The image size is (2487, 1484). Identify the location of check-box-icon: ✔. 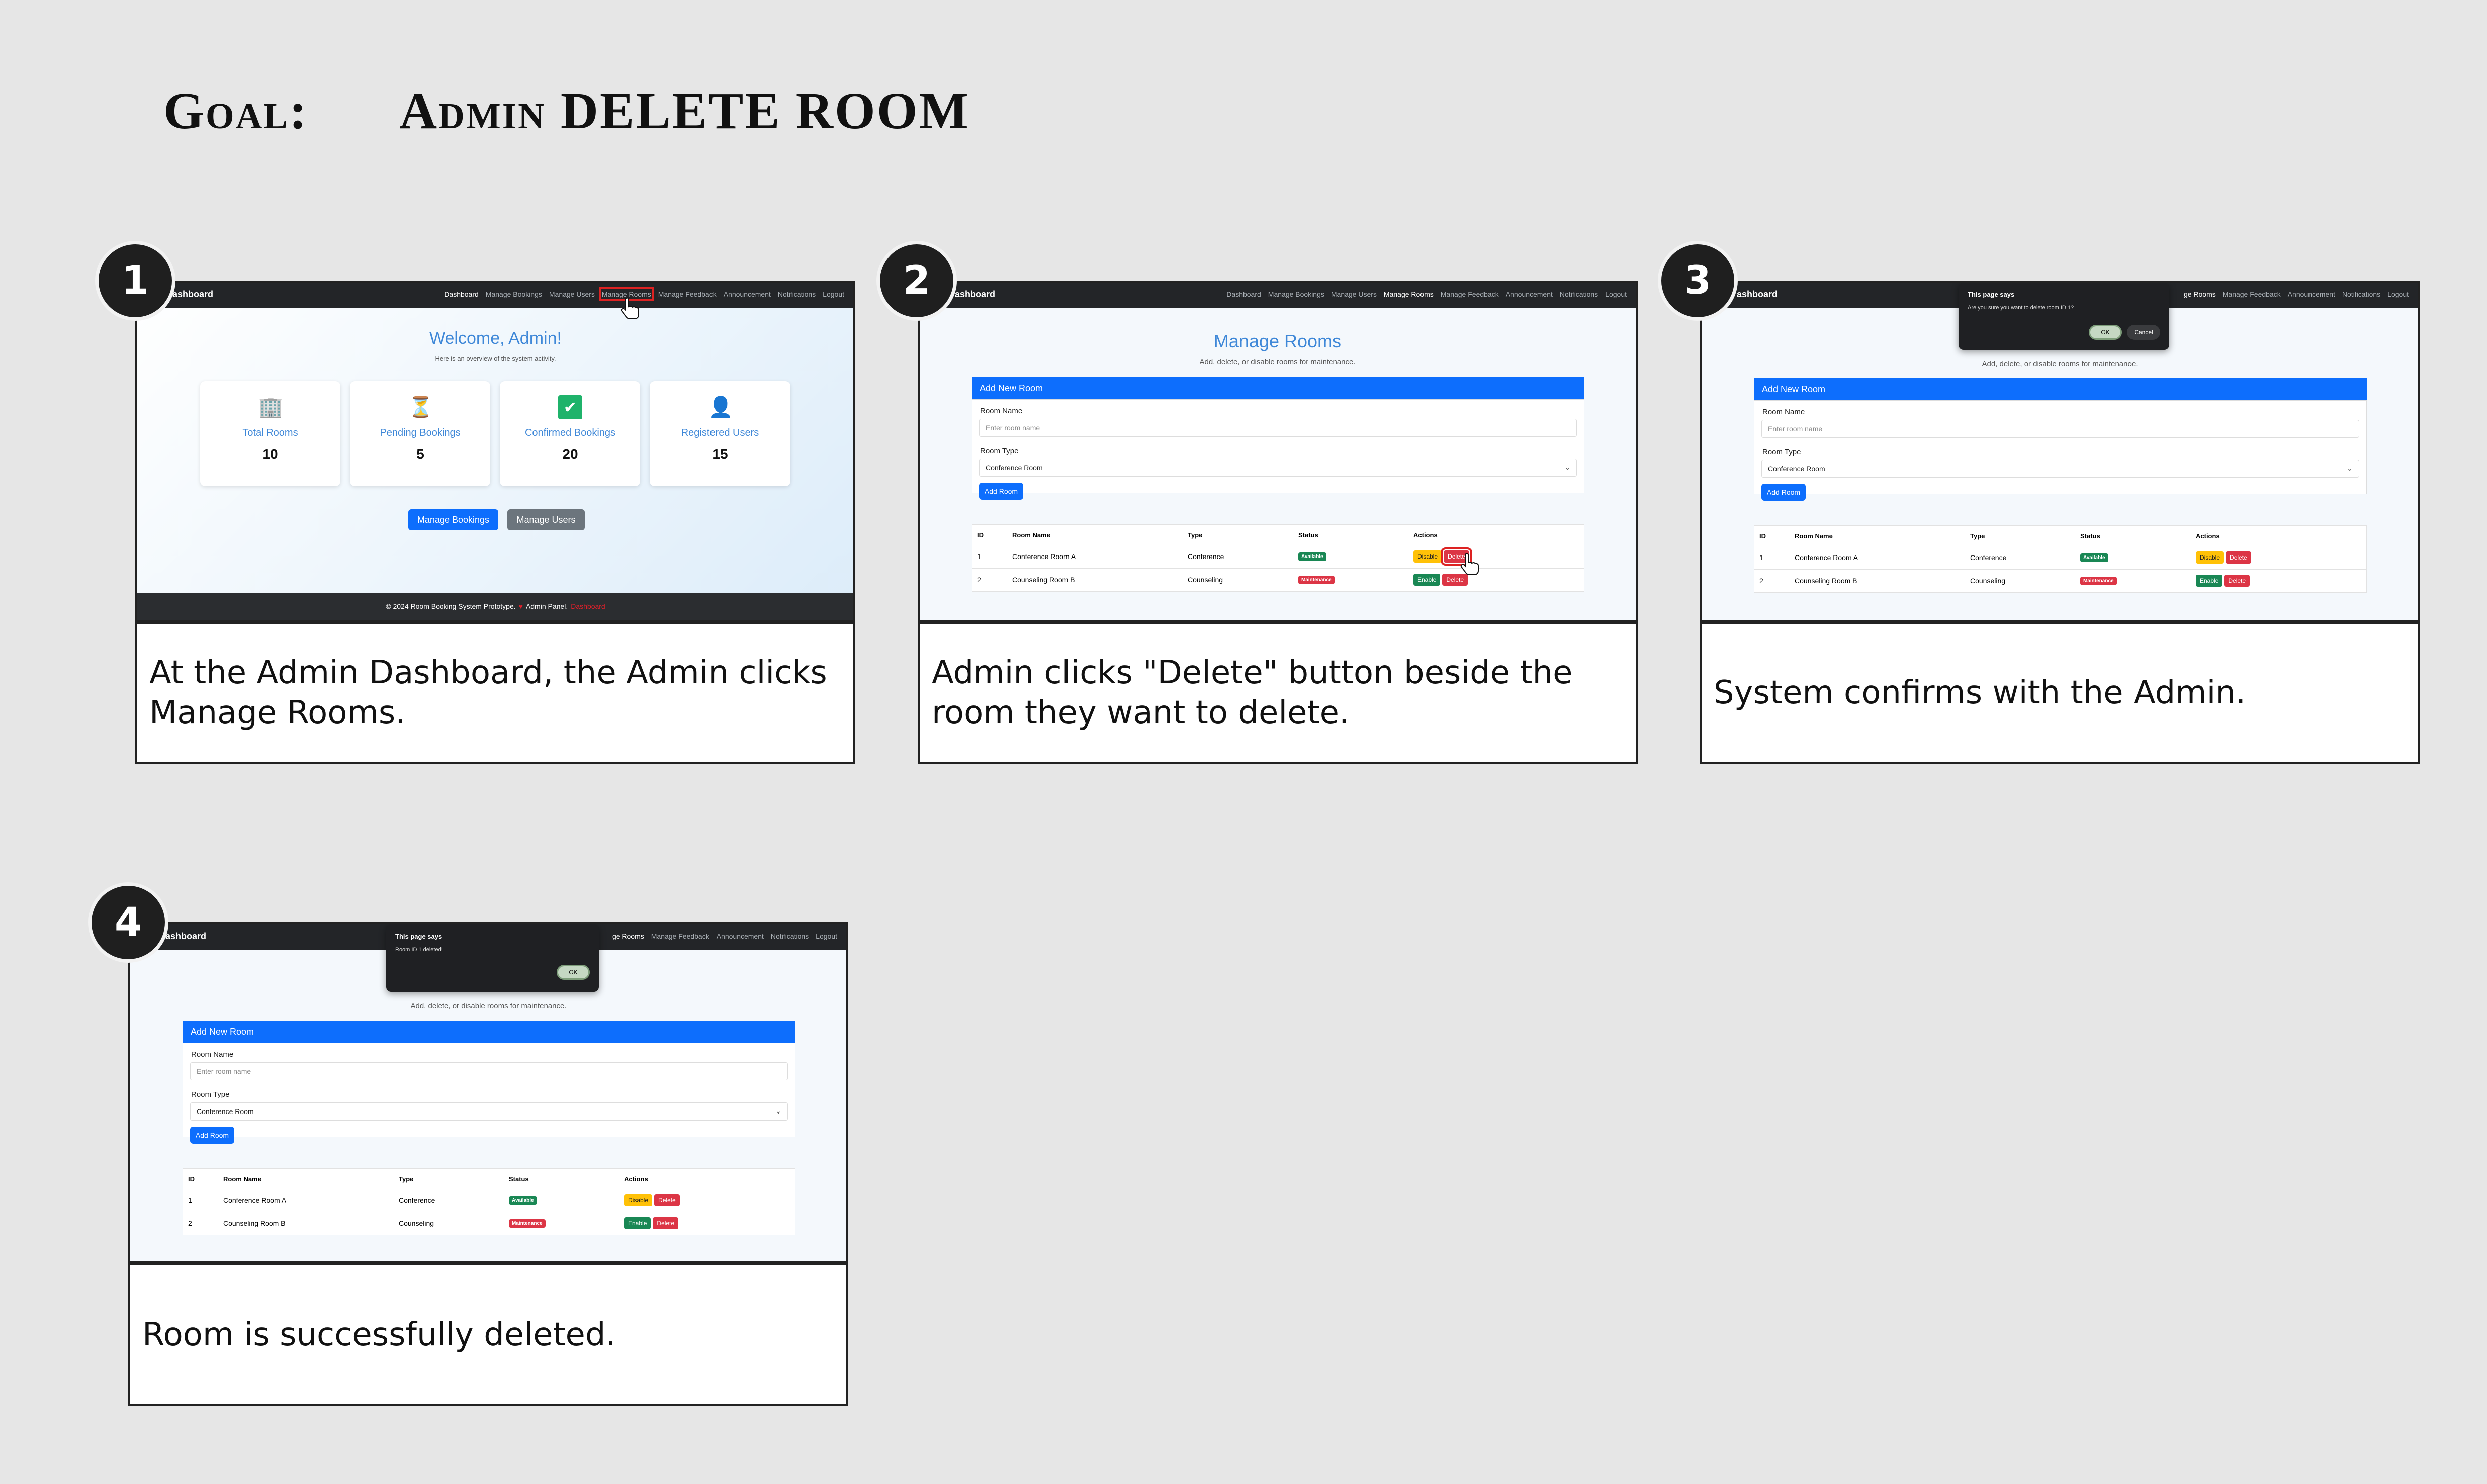
(570, 407).